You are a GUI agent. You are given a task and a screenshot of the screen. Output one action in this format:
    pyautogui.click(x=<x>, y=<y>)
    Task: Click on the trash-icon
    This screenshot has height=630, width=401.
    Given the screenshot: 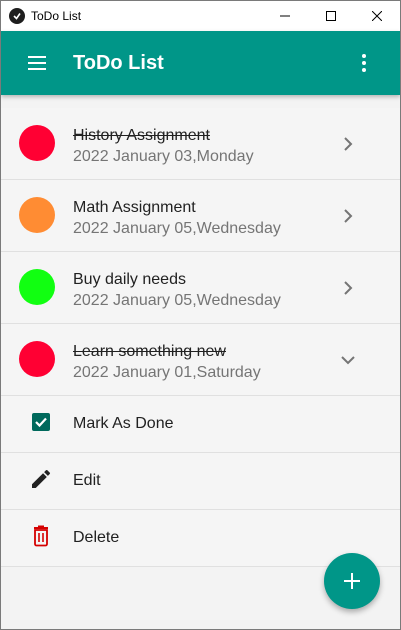 What is the action you would take?
    pyautogui.click(x=41, y=536)
    